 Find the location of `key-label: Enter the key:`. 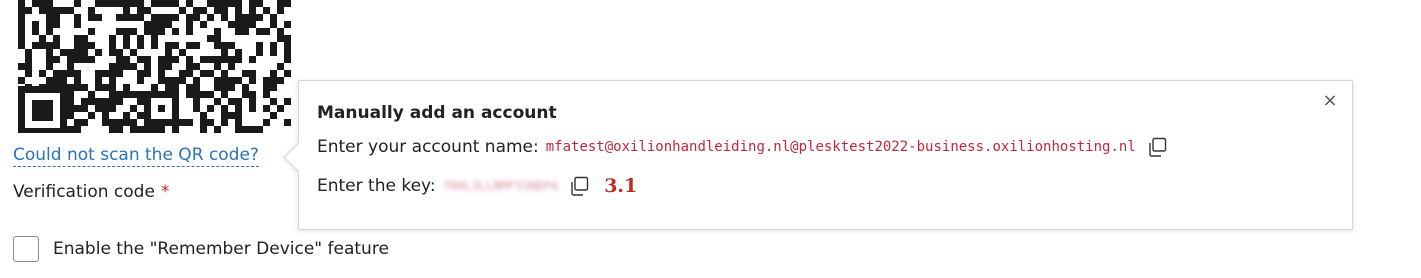

key-label: Enter the key: is located at coordinates (376, 186).